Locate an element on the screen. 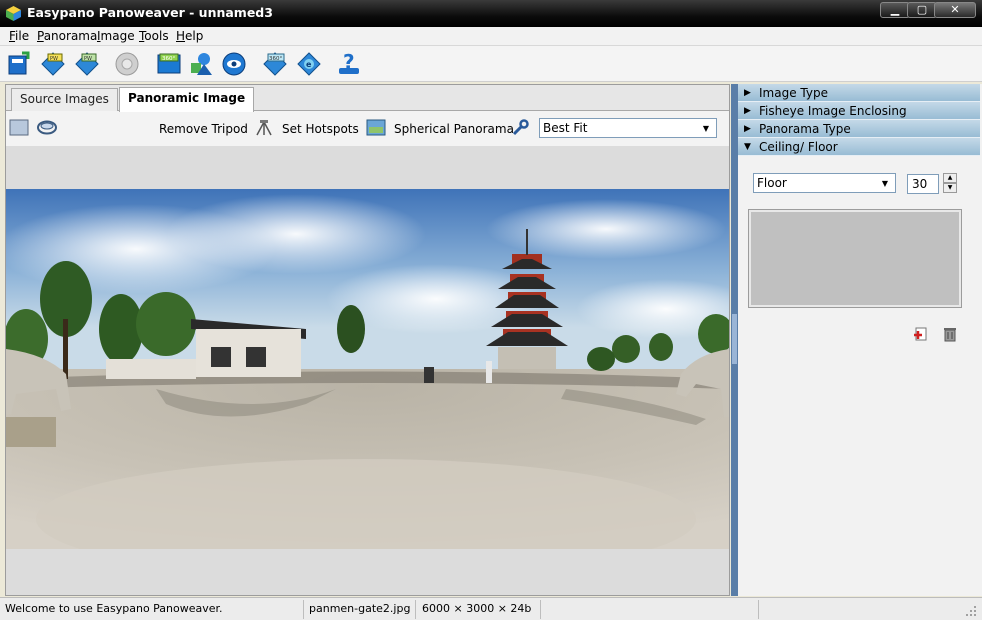 The image size is (982, 620). hotspot-icon is located at coordinates (376, 127).